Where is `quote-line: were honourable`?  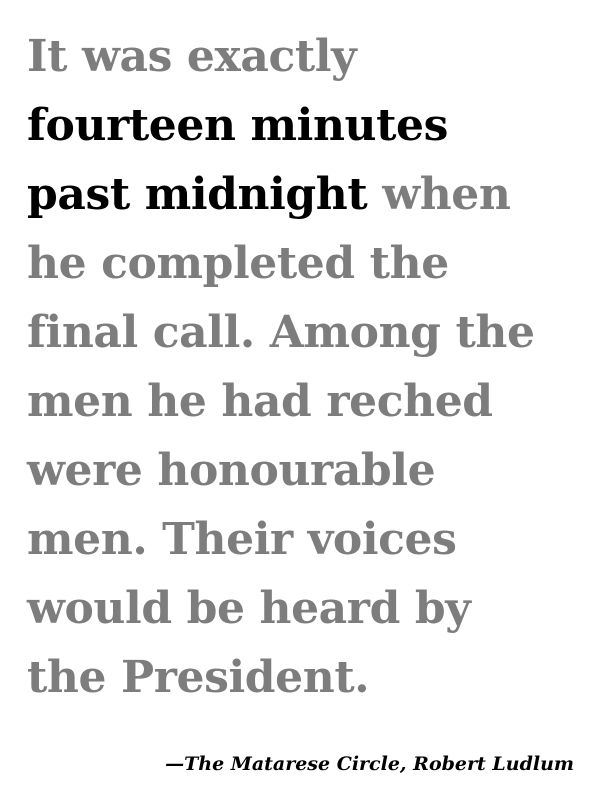 quote-line: were honourable is located at coordinates (304, 470).